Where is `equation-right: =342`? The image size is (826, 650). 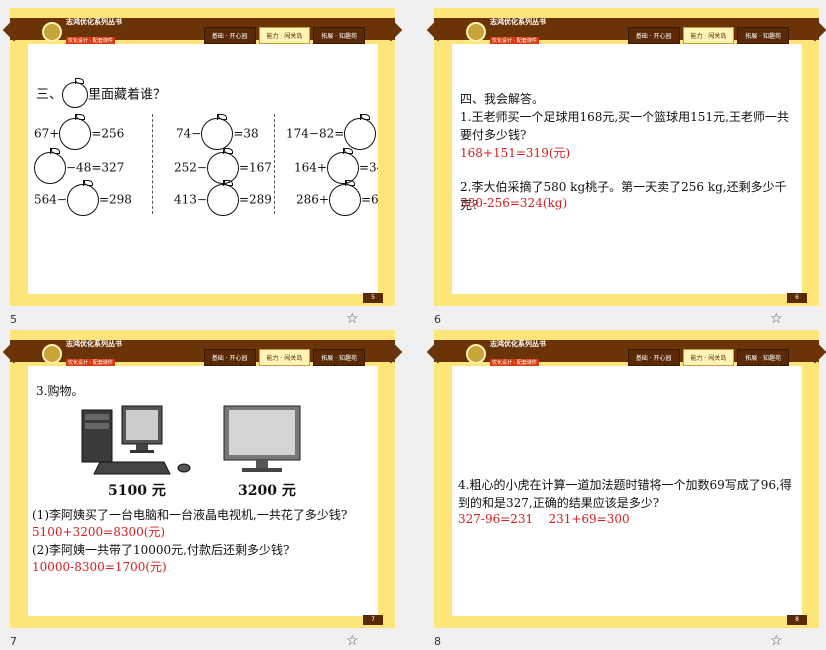
equation-right: =342 is located at coordinates (368, 167).